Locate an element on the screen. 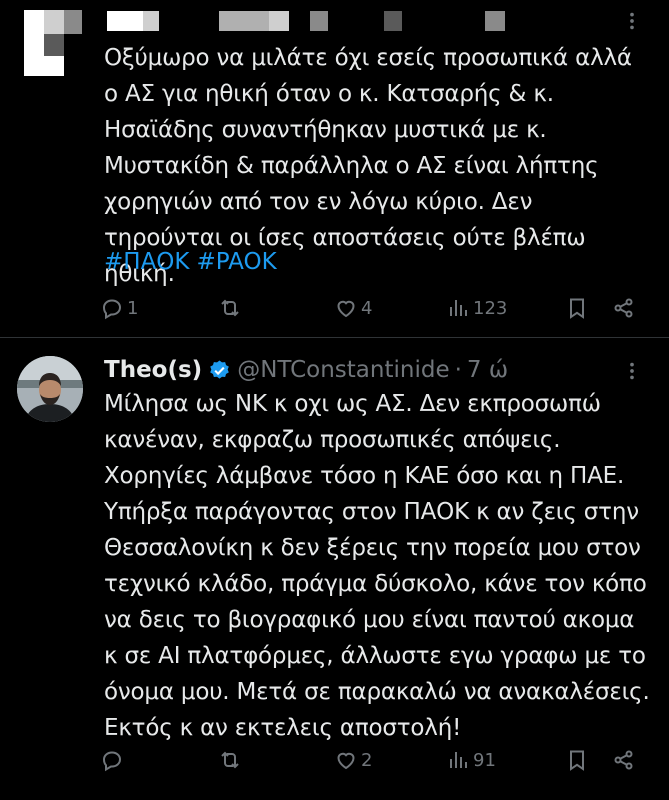 Image resolution: width=669 pixels, height=800 pixels. reply-count: 1 is located at coordinates (133, 308).